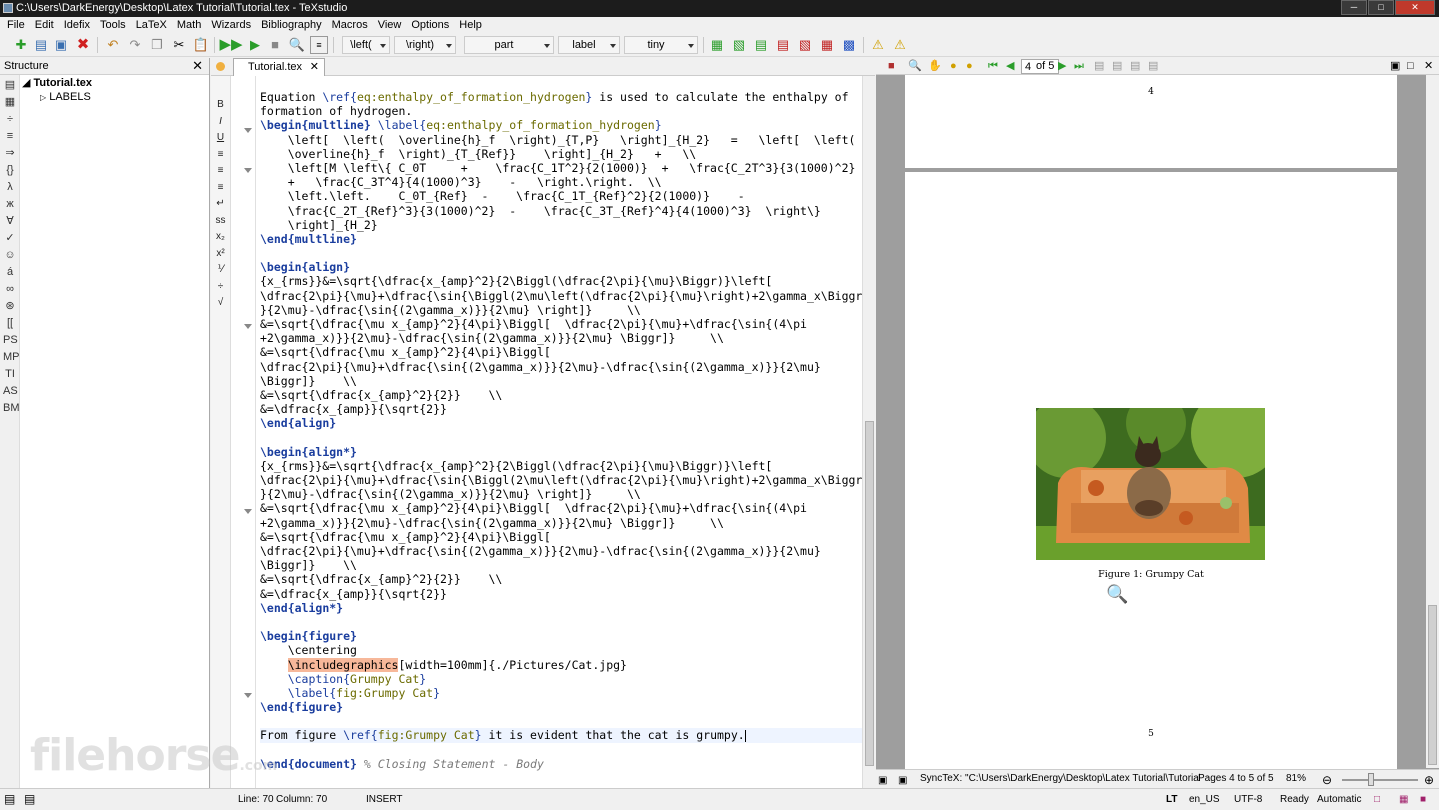 This screenshot has height=810, width=1439. What do you see at coordinates (230, 45) in the screenshot?
I see `build-view-icon: ▶▶` at bounding box center [230, 45].